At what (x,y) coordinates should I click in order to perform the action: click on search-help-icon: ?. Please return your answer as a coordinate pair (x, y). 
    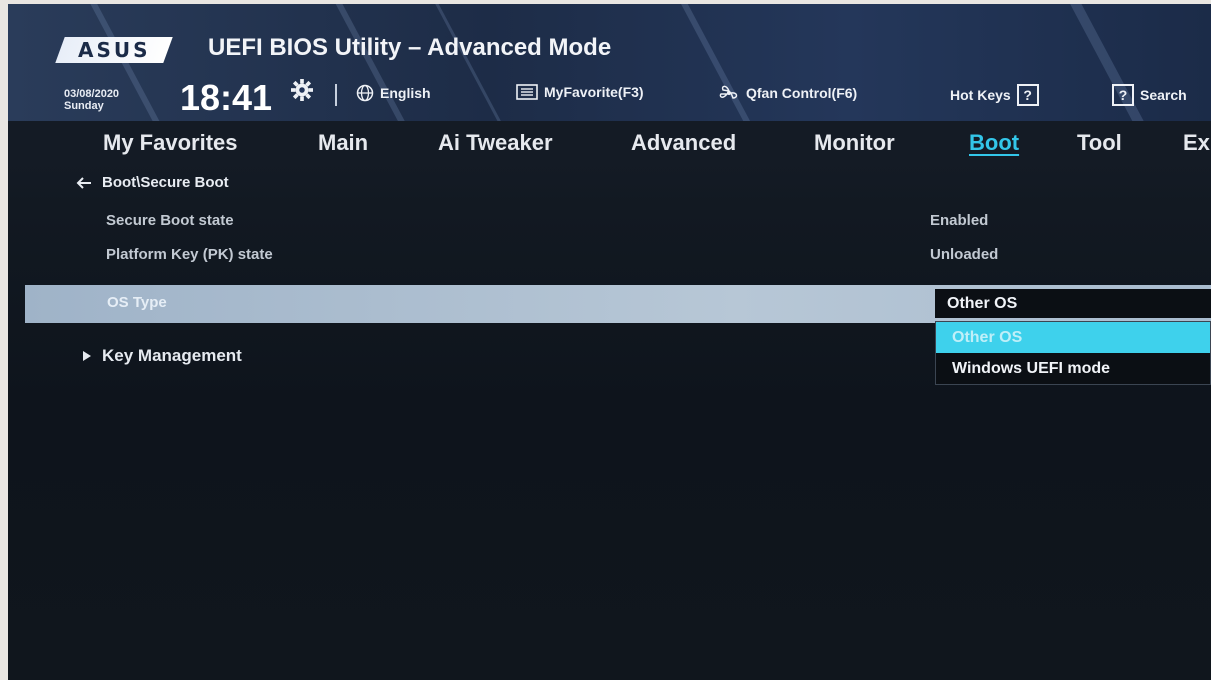
    Looking at the image, I should click on (1123, 95).